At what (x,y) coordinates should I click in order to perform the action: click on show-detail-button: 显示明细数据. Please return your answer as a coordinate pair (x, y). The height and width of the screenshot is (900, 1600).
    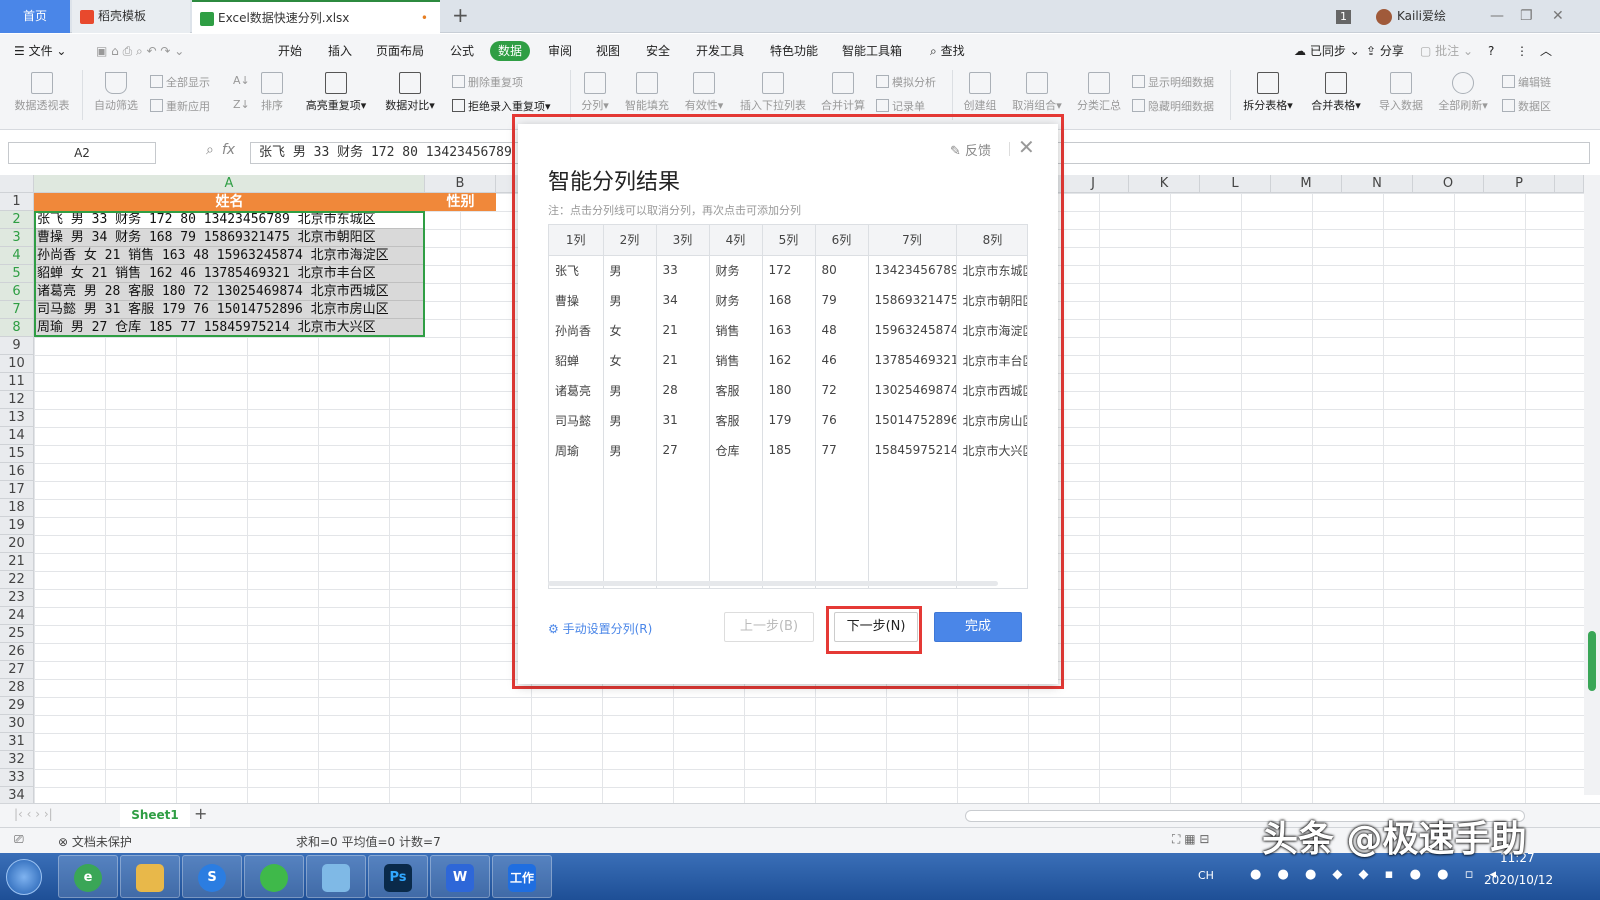
    Looking at the image, I should click on (1173, 82).